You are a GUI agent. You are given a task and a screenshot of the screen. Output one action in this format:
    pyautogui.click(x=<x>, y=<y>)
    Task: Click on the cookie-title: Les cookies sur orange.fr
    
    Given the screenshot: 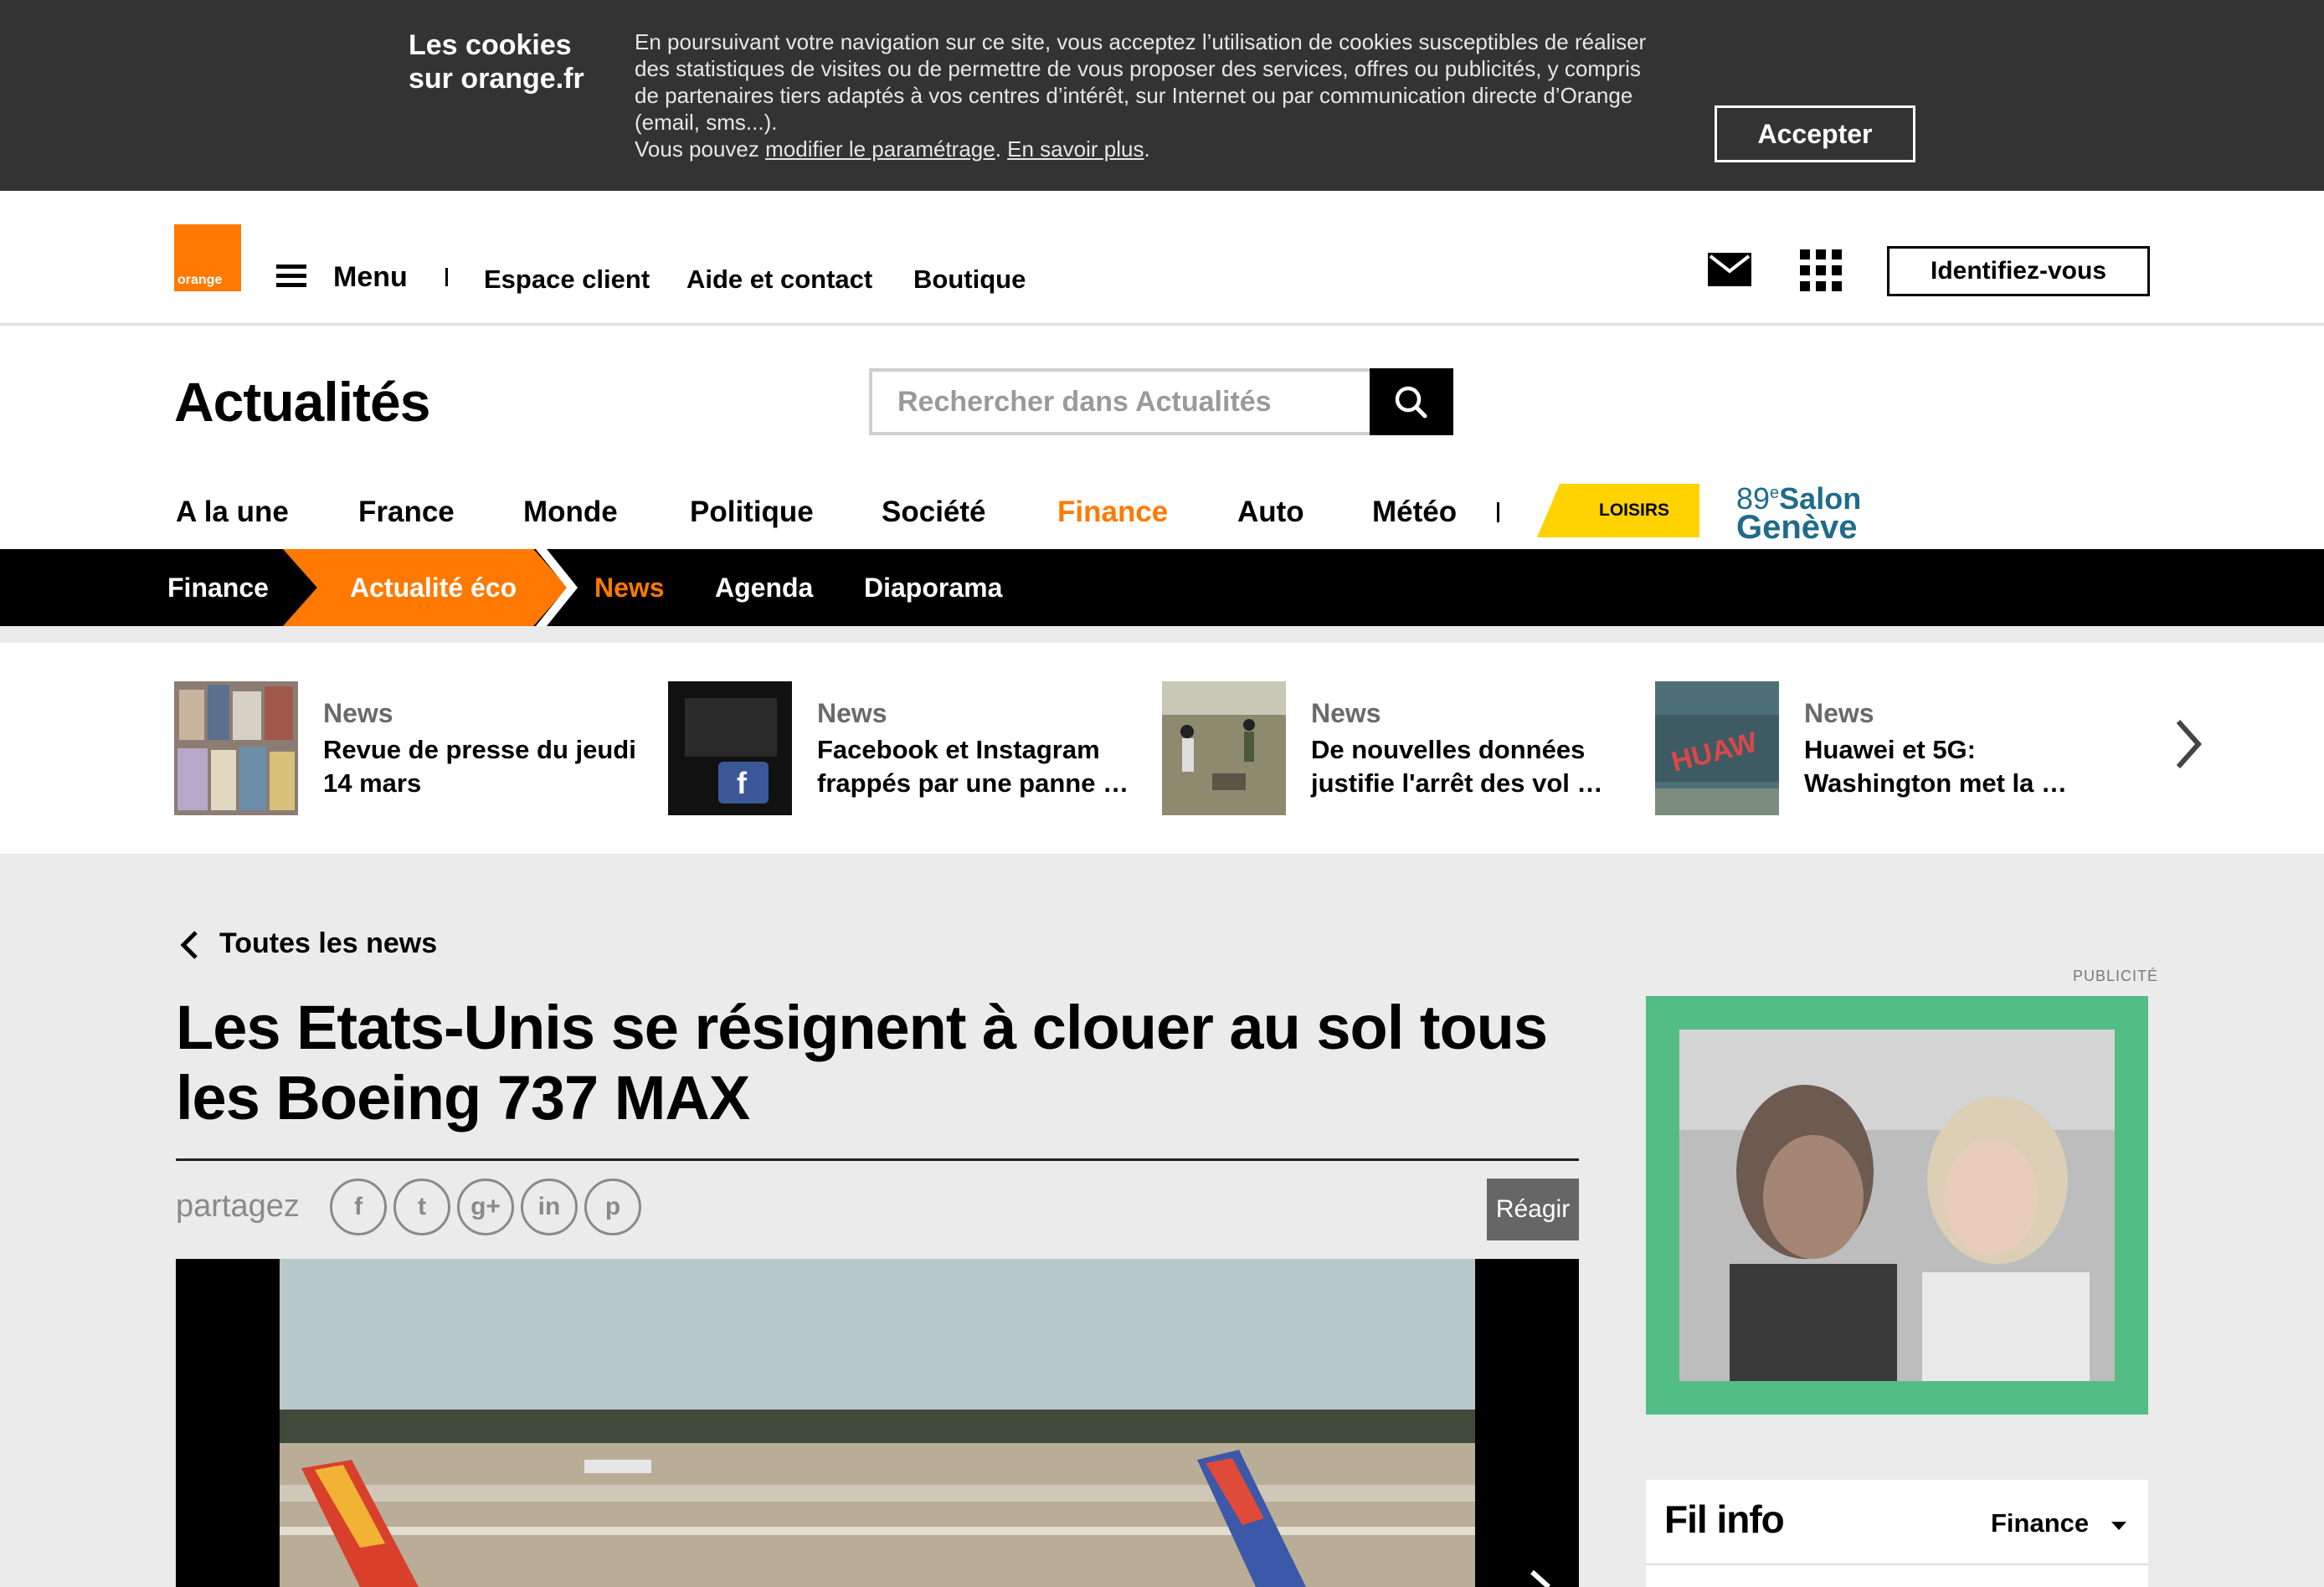 What is the action you would take?
    pyautogui.click(x=496, y=62)
    